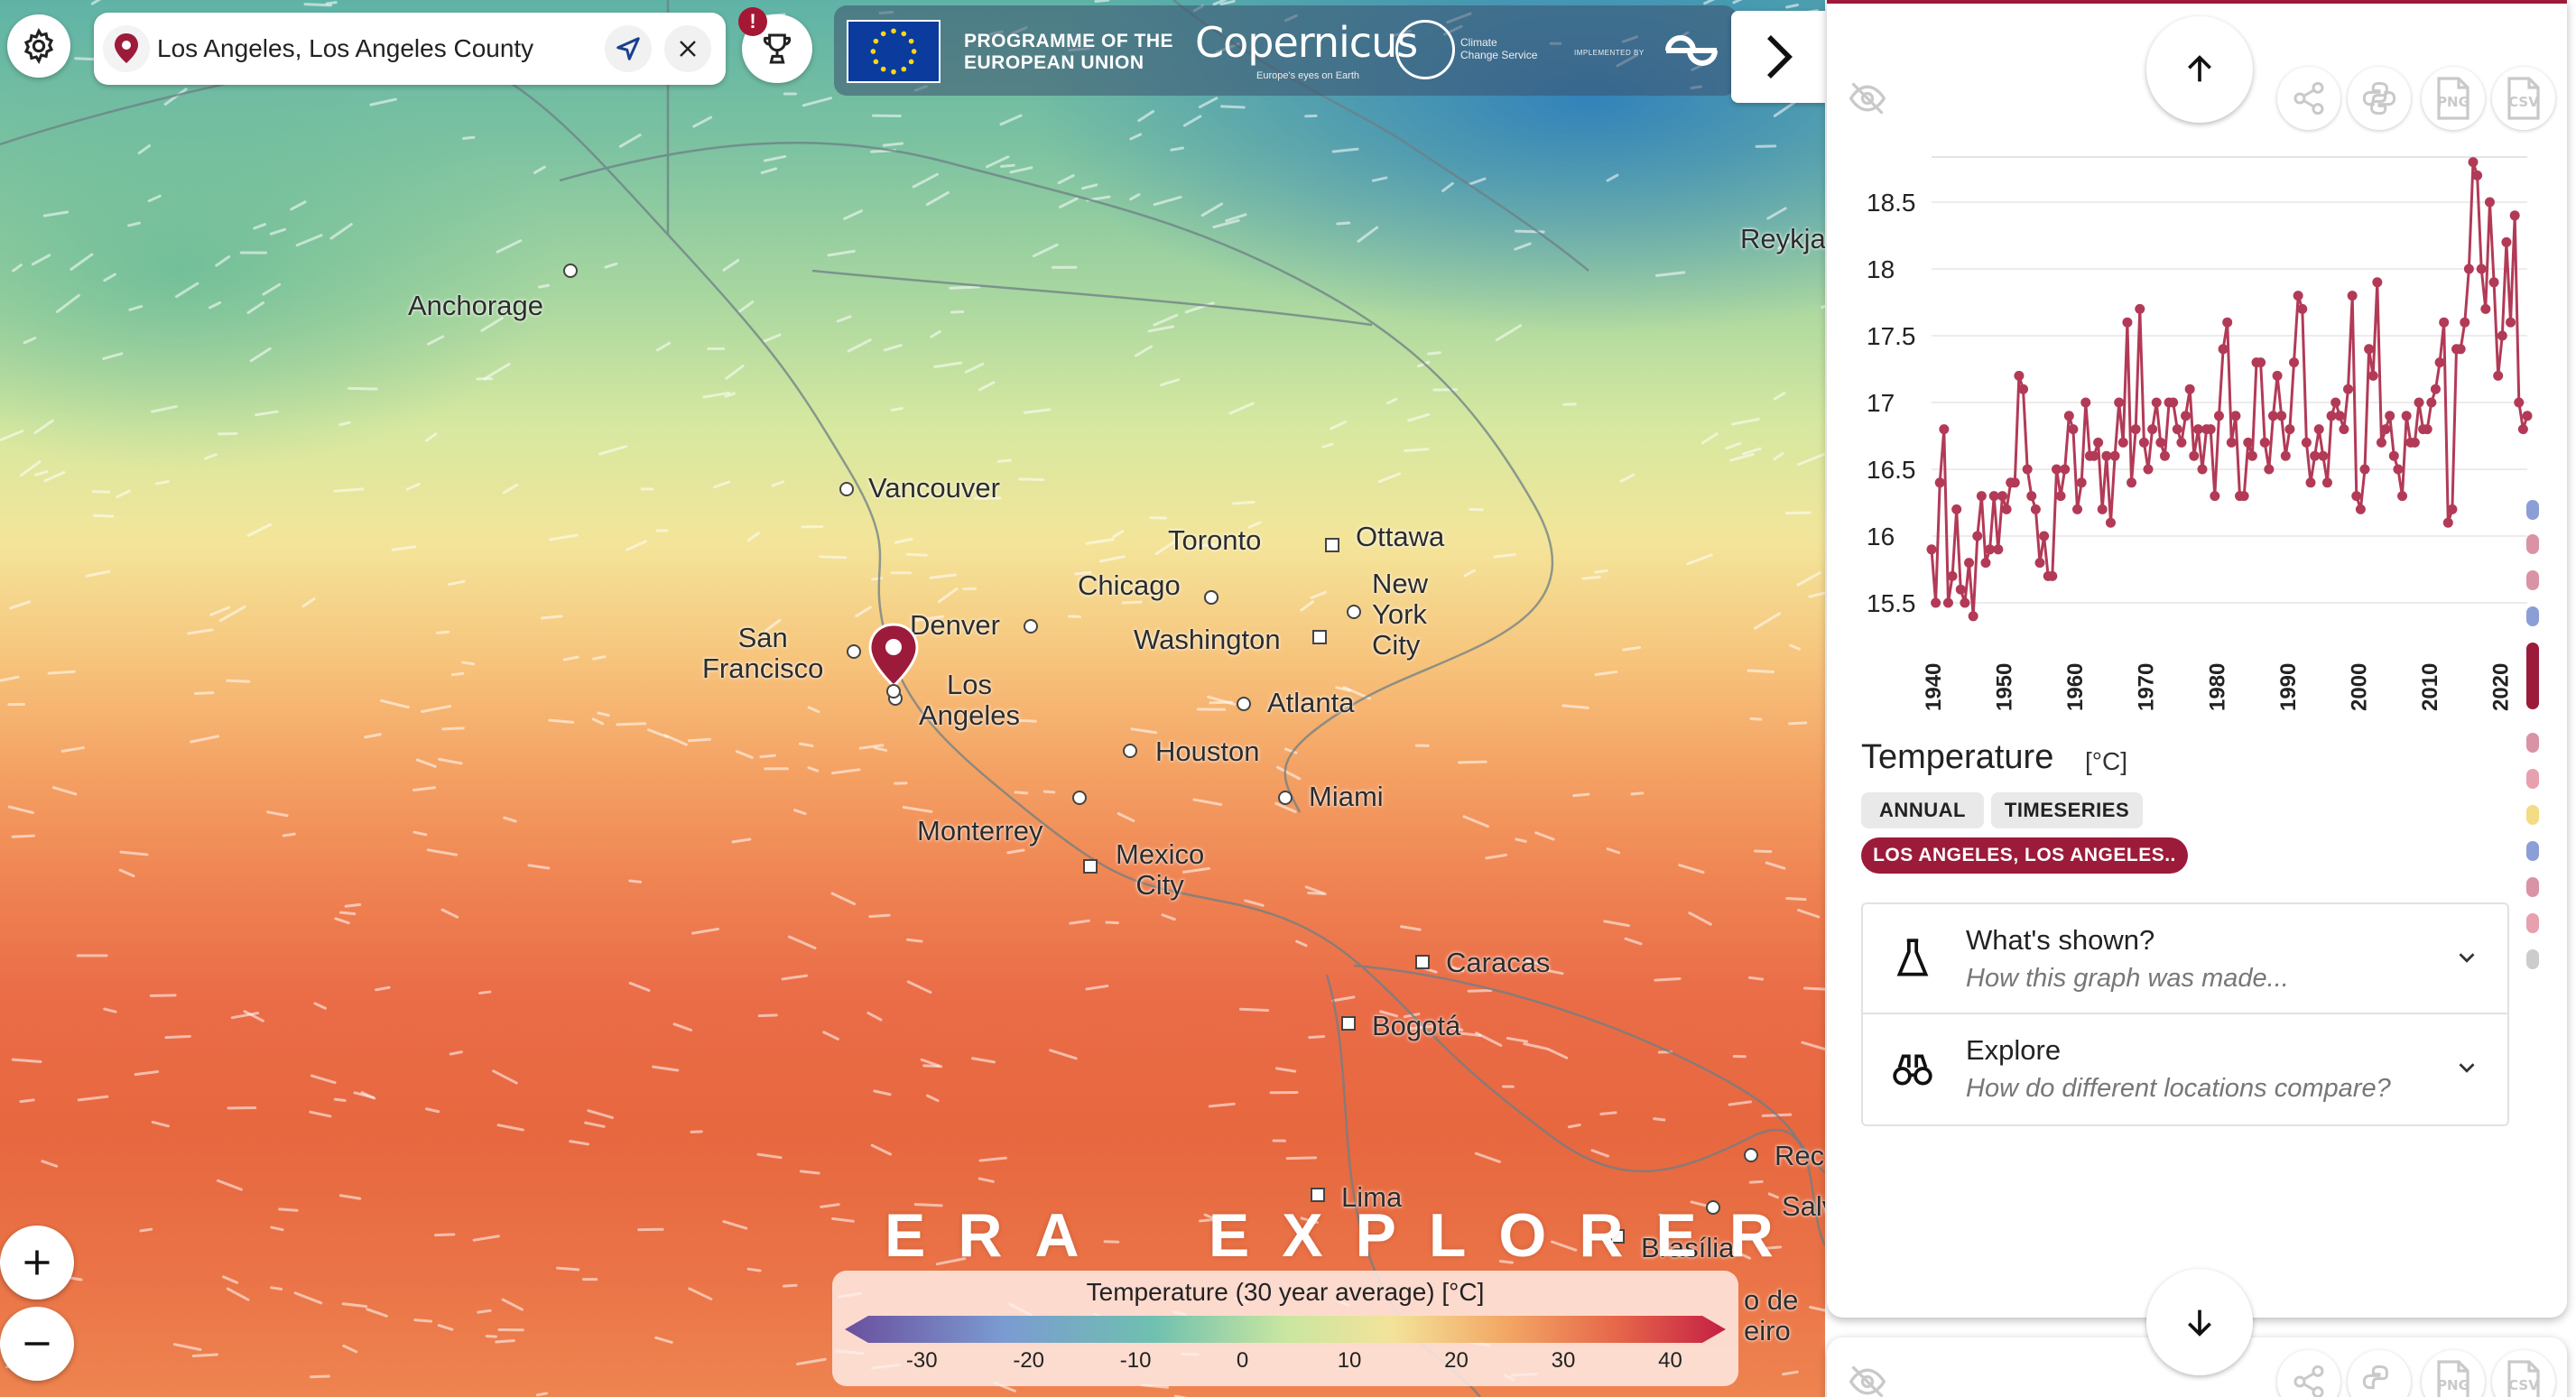 The height and width of the screenshot is (1397, 2576). Describe the element at coordinates (2067, 810) in the screenshot. I see `timeseries-tag: TIMESERIES` at that location.